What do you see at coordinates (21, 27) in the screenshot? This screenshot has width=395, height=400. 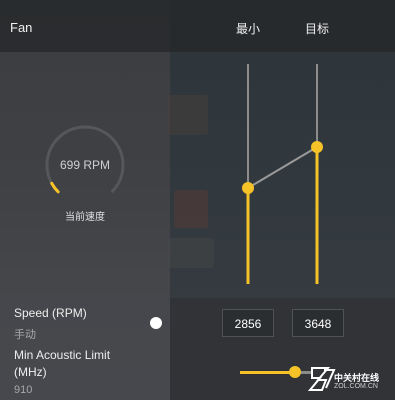 I see `page-title: Fan` at bounding box center [21, 27].